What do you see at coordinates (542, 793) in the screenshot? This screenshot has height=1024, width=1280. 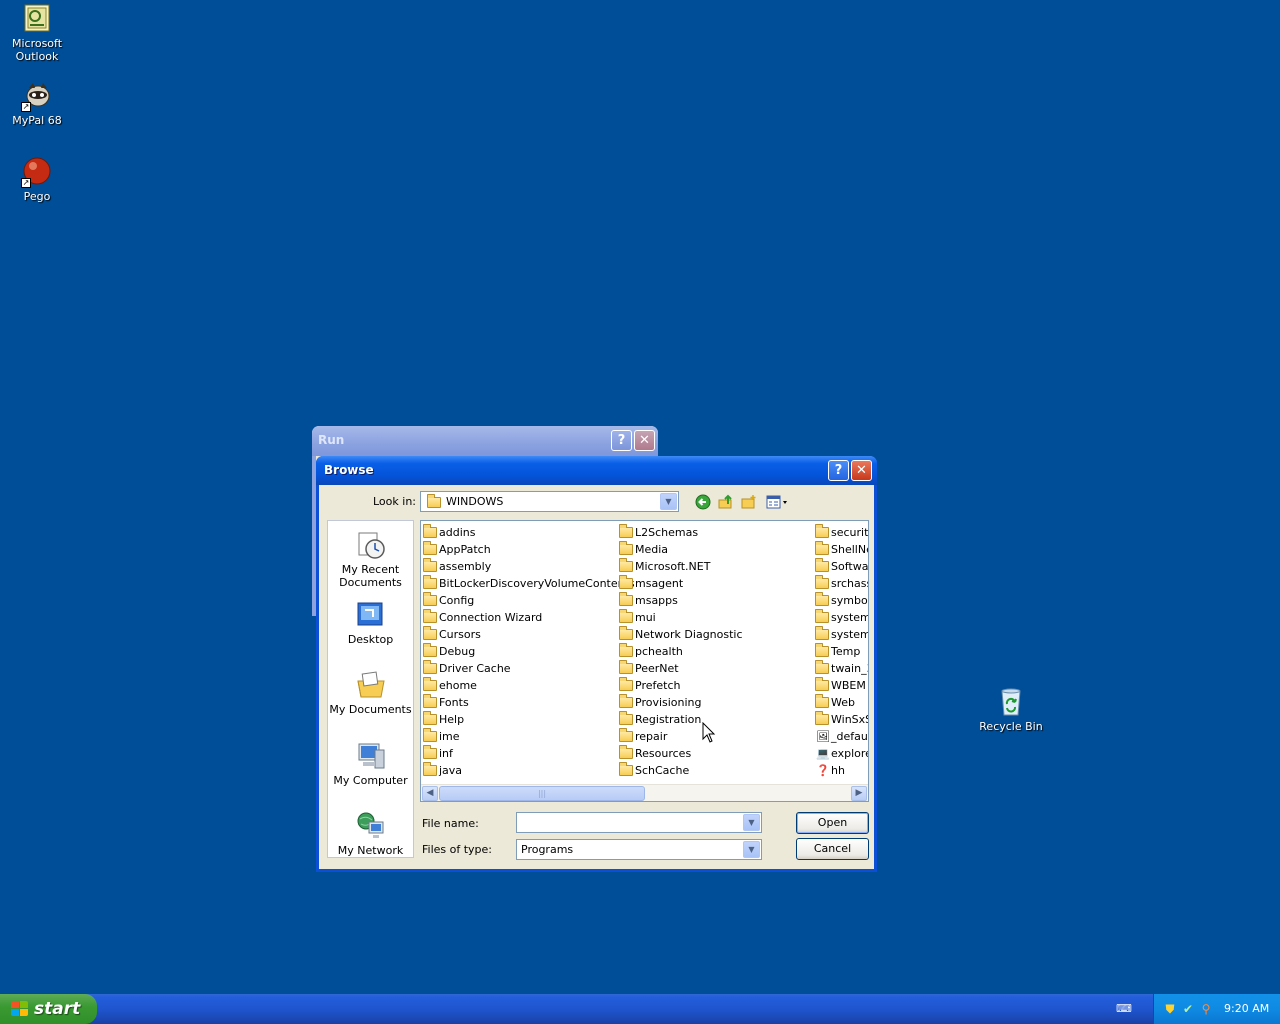 I see `scrollbar-thumb: |||` at bounding box center [542, 793].